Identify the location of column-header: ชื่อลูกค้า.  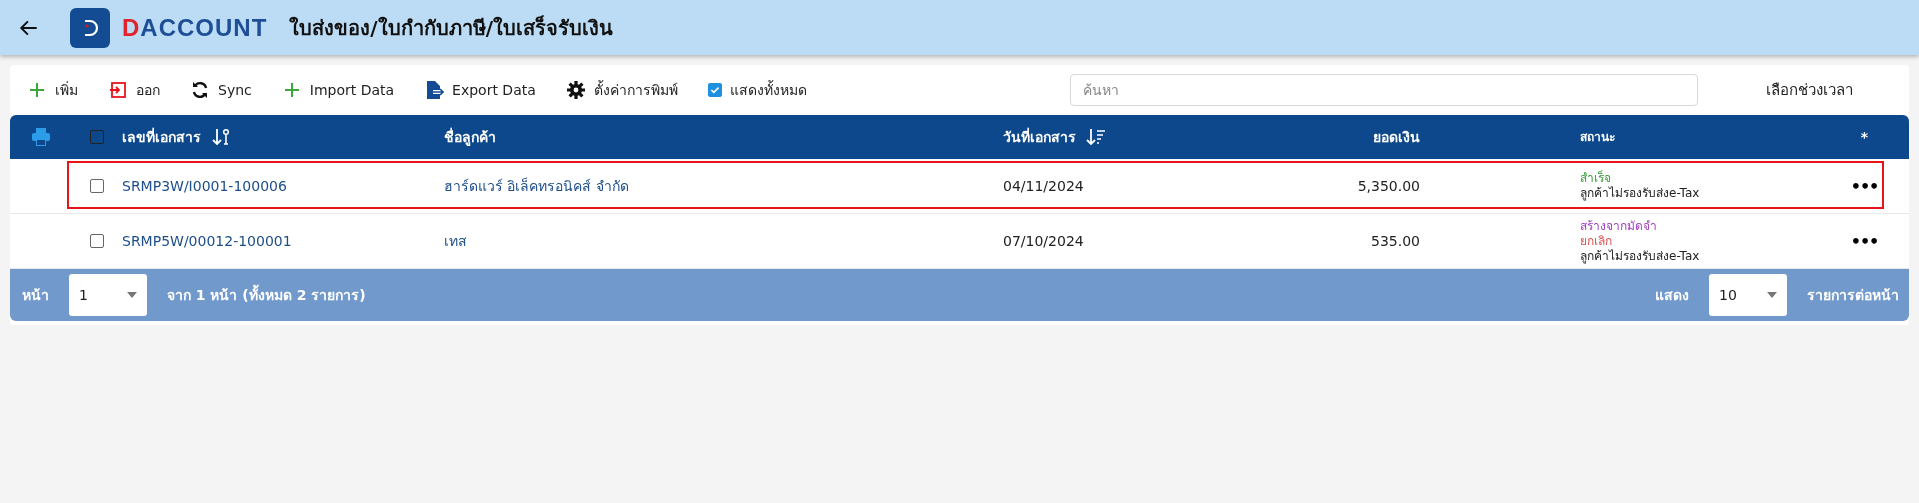
(470, 137).